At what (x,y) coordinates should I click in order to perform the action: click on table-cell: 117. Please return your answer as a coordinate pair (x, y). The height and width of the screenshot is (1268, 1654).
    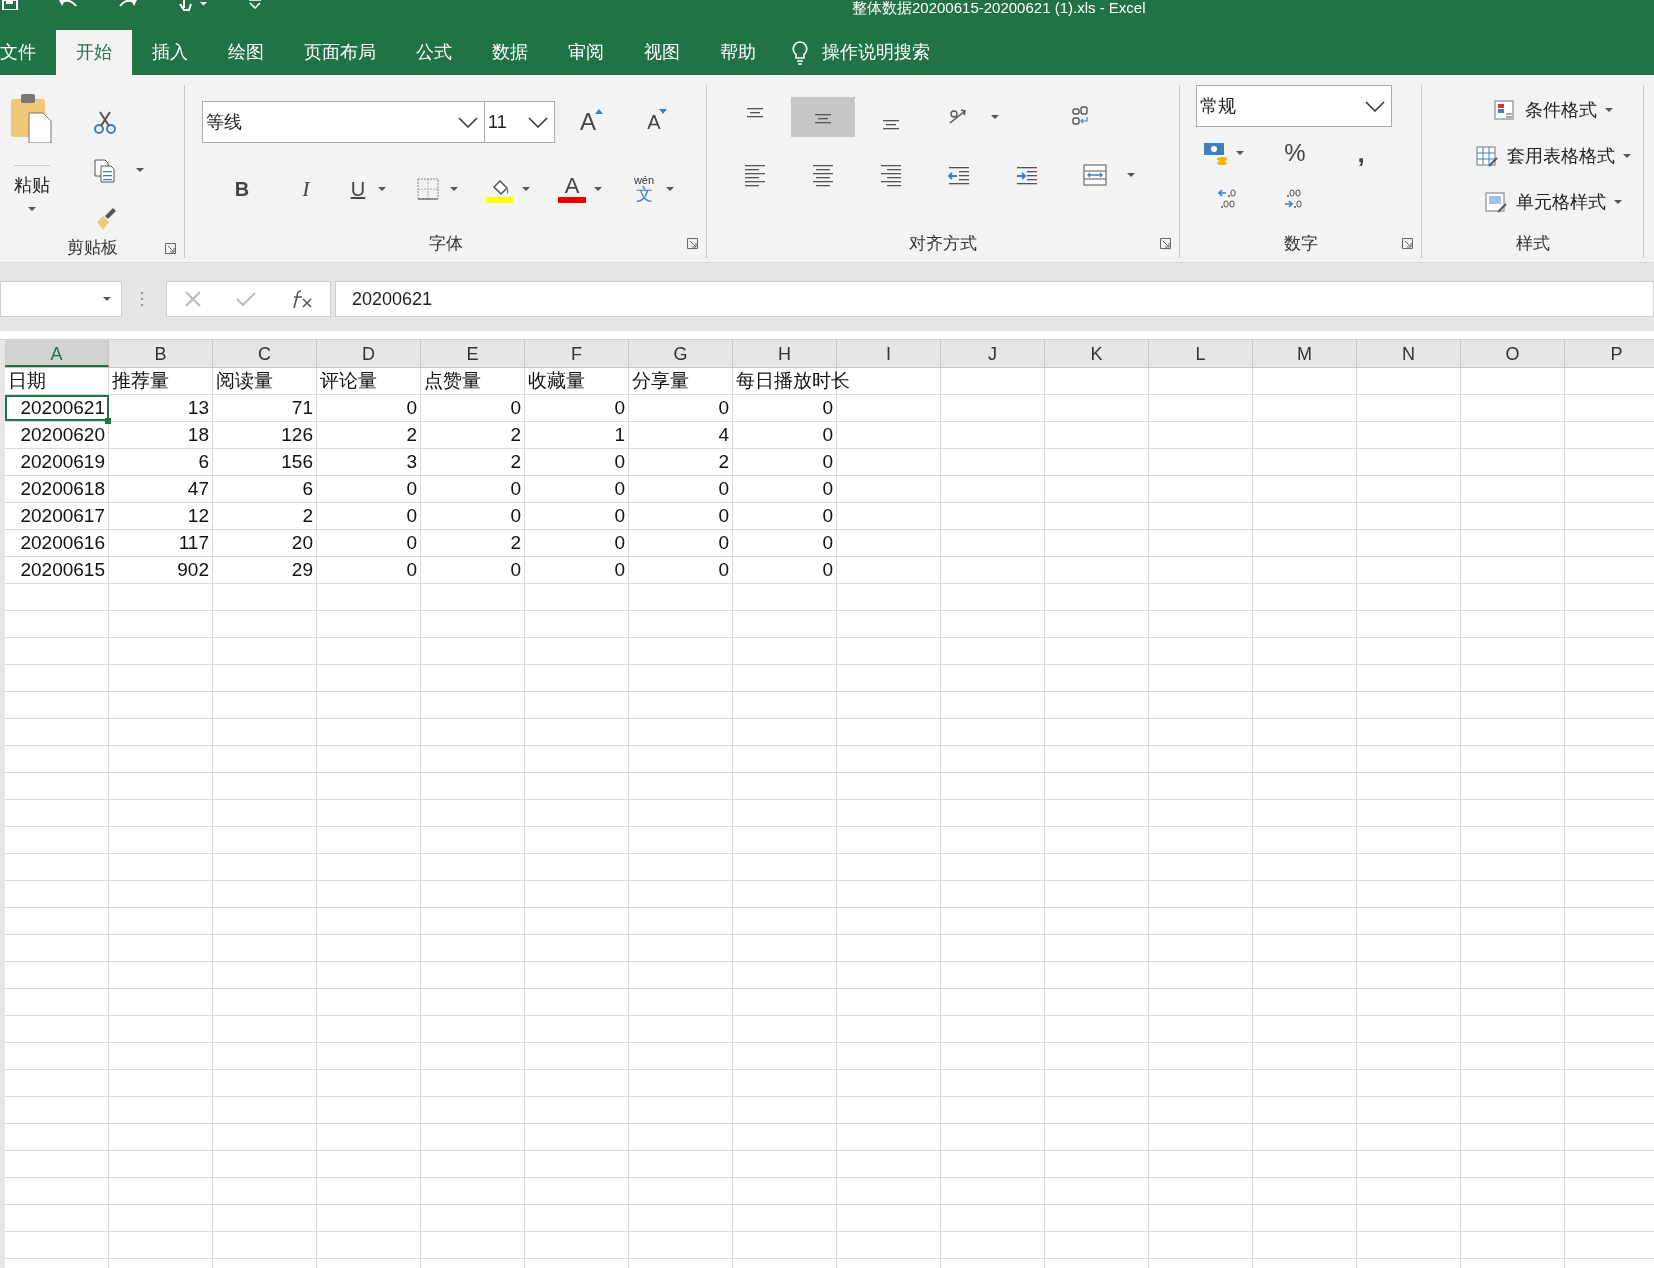
    Looking at the image, I should click on (193, 542).